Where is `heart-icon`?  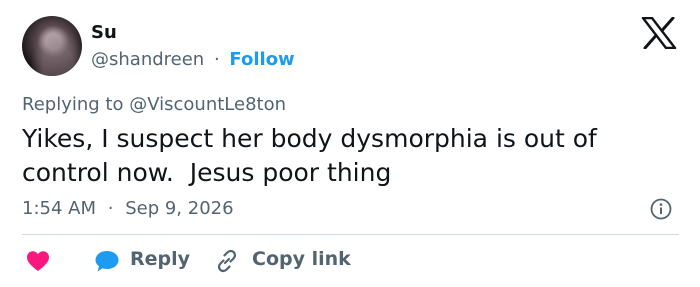 heart-icon is located at coordinates (38, 261).